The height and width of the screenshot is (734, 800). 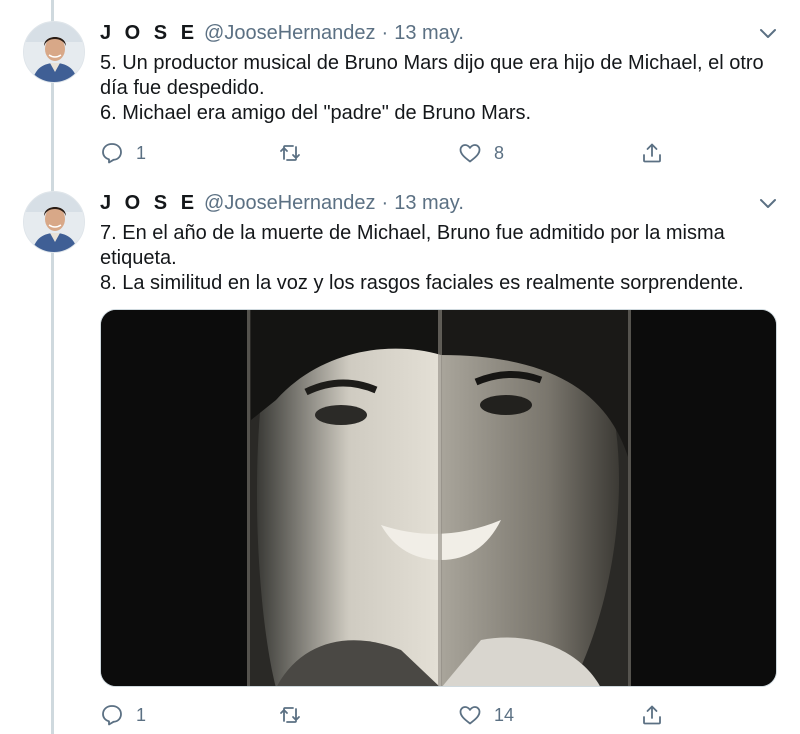 I want to click on tweet-actions: 1 8, so click(x=390, y=153).